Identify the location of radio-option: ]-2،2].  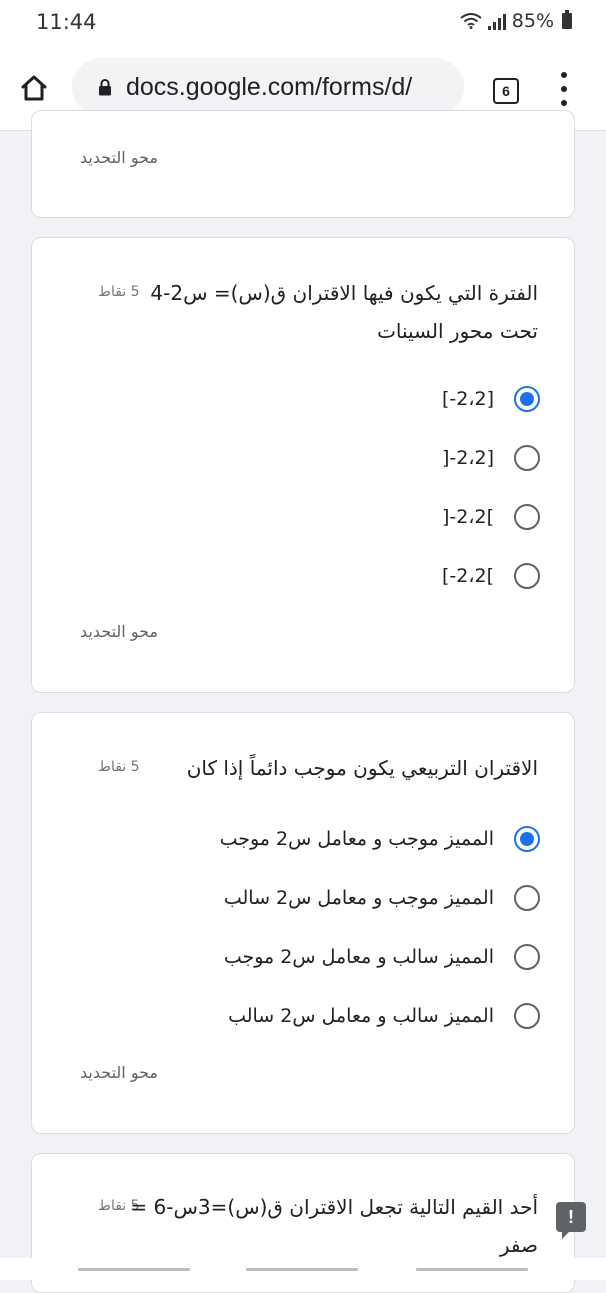
(491, 458).